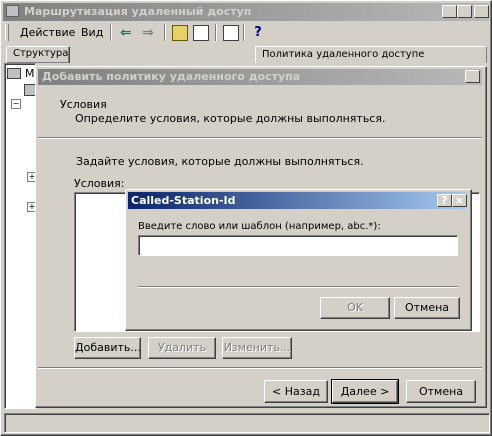 The image size is (492, 436). I want to click on maximize-icon: □, so click(464, 11).